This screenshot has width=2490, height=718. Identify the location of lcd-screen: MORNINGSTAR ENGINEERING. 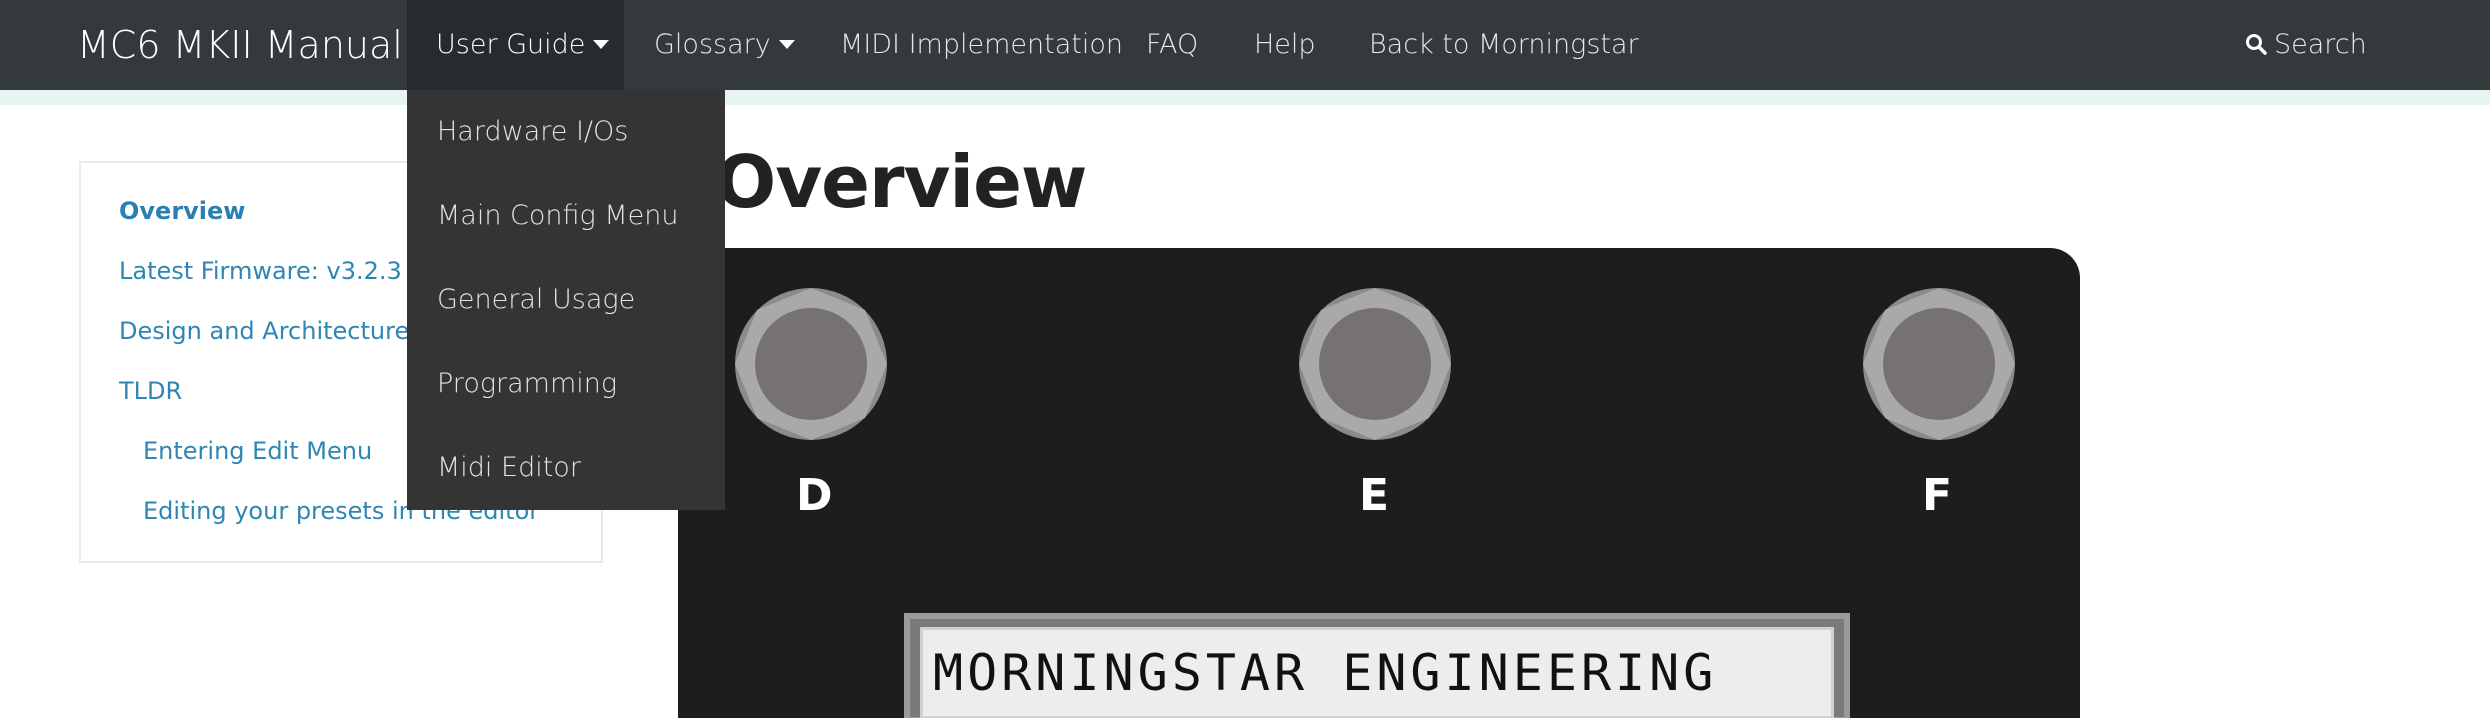
(1377, 672).